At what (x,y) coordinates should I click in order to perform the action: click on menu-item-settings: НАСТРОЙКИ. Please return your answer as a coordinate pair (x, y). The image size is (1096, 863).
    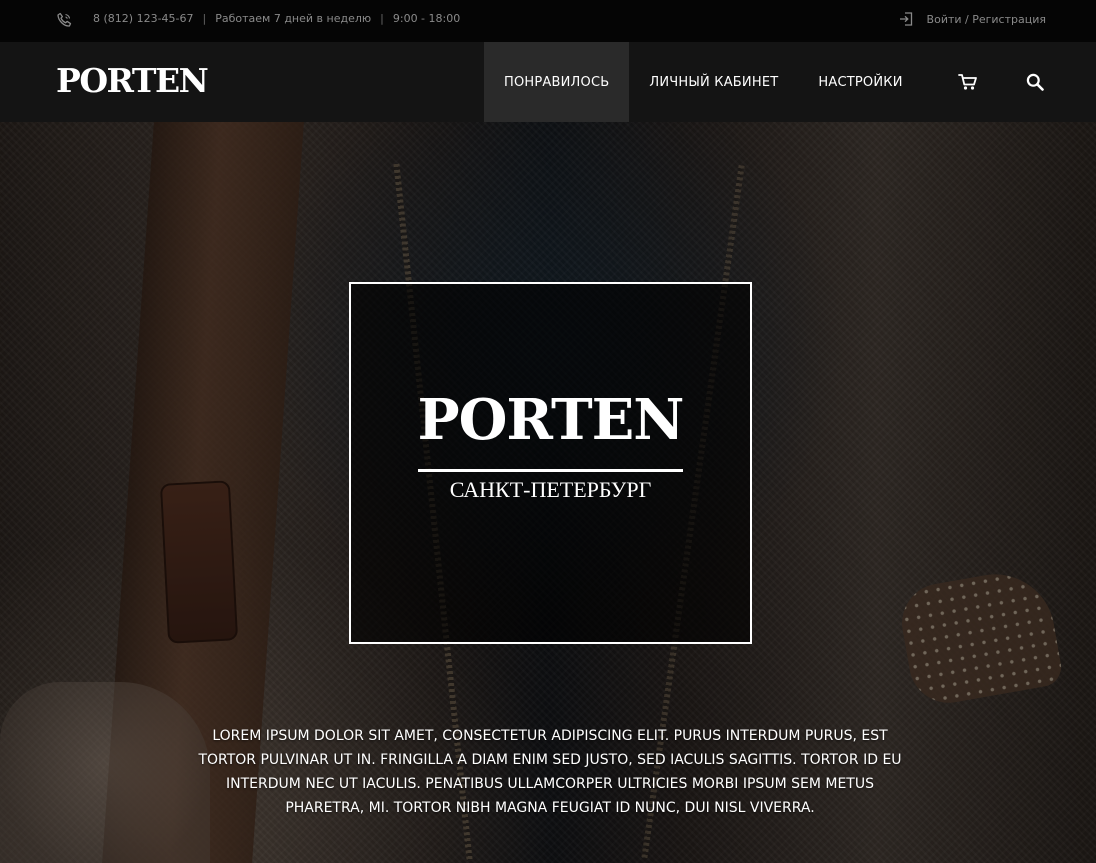
    Looking at the image, I should click on (860, 82).